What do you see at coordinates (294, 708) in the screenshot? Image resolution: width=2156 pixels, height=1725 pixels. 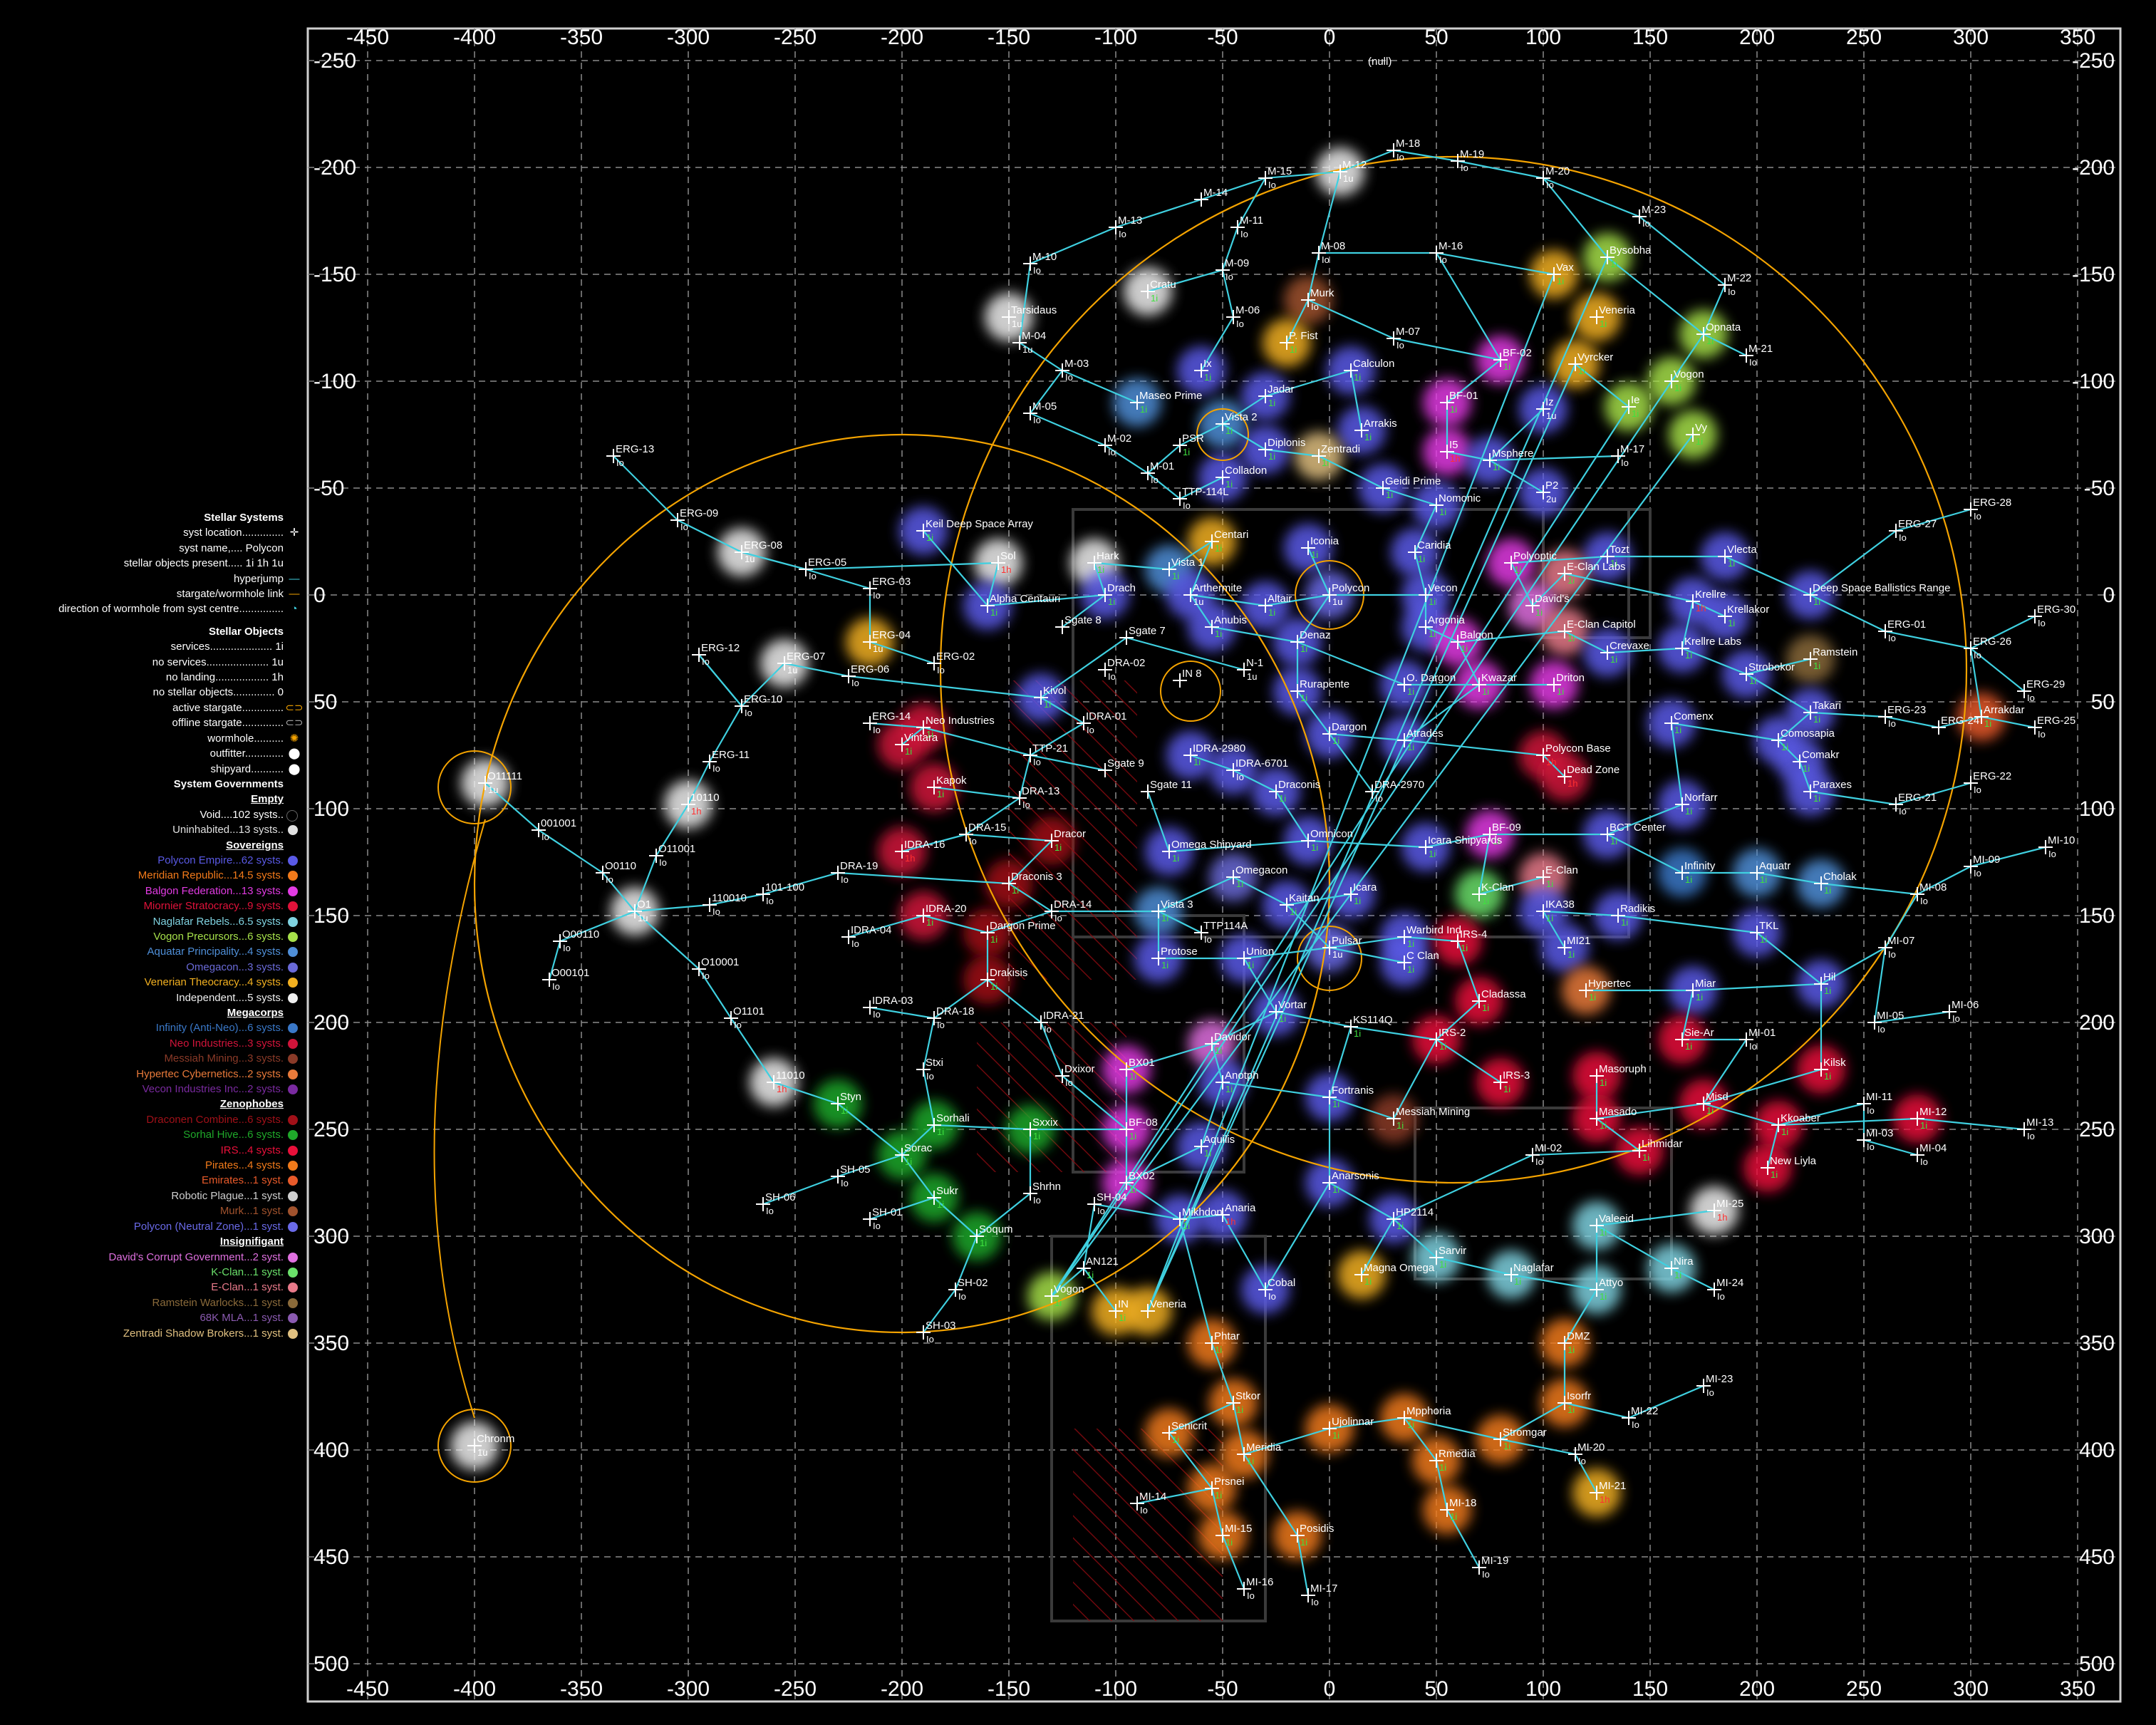 I see `active-stargate-icon: ⊂⊃` at bounding box center [294, 708].